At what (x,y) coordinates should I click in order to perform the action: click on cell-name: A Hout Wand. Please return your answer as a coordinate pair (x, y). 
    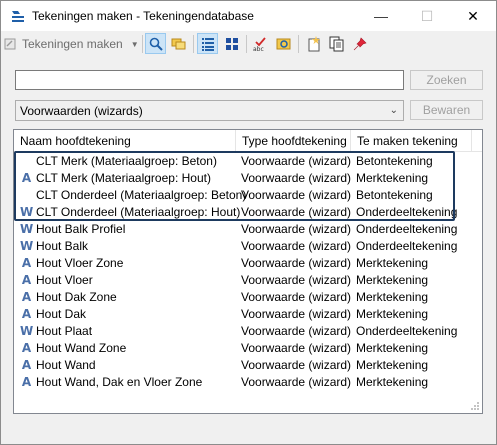
    Looking at the image, I should click on (58, 365).